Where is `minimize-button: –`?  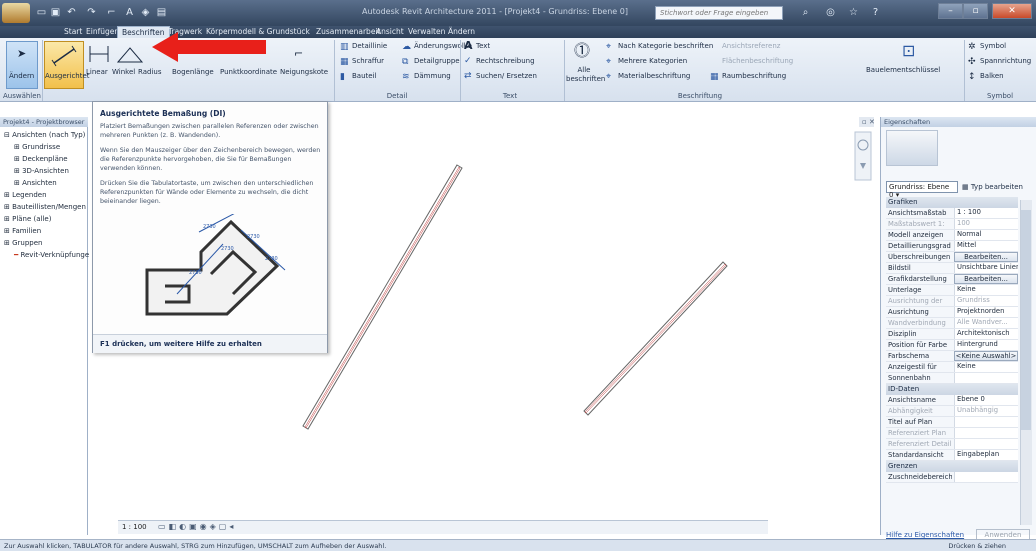
minimize-button: – is located at coordinates (950, 11).